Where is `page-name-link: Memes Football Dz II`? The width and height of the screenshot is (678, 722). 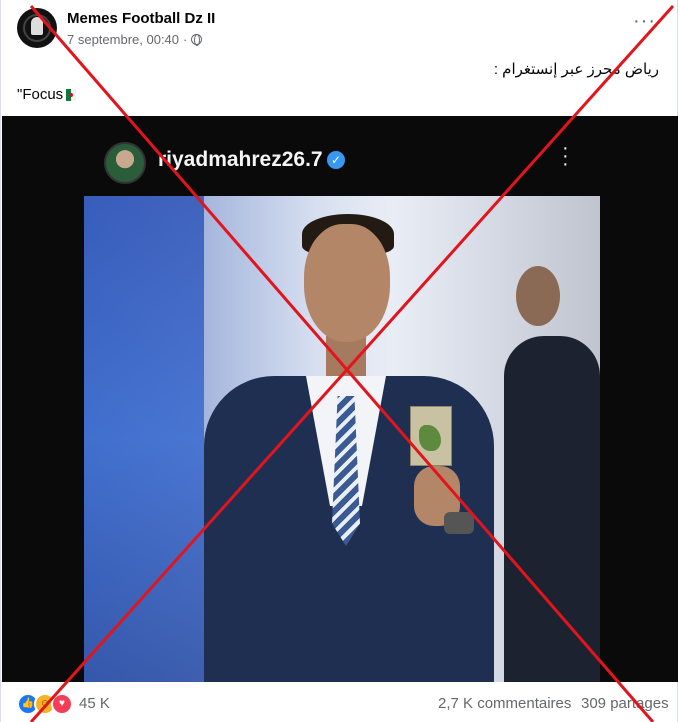
page-name-link: Memes Football Dz II is located at coordinates (141, 18).